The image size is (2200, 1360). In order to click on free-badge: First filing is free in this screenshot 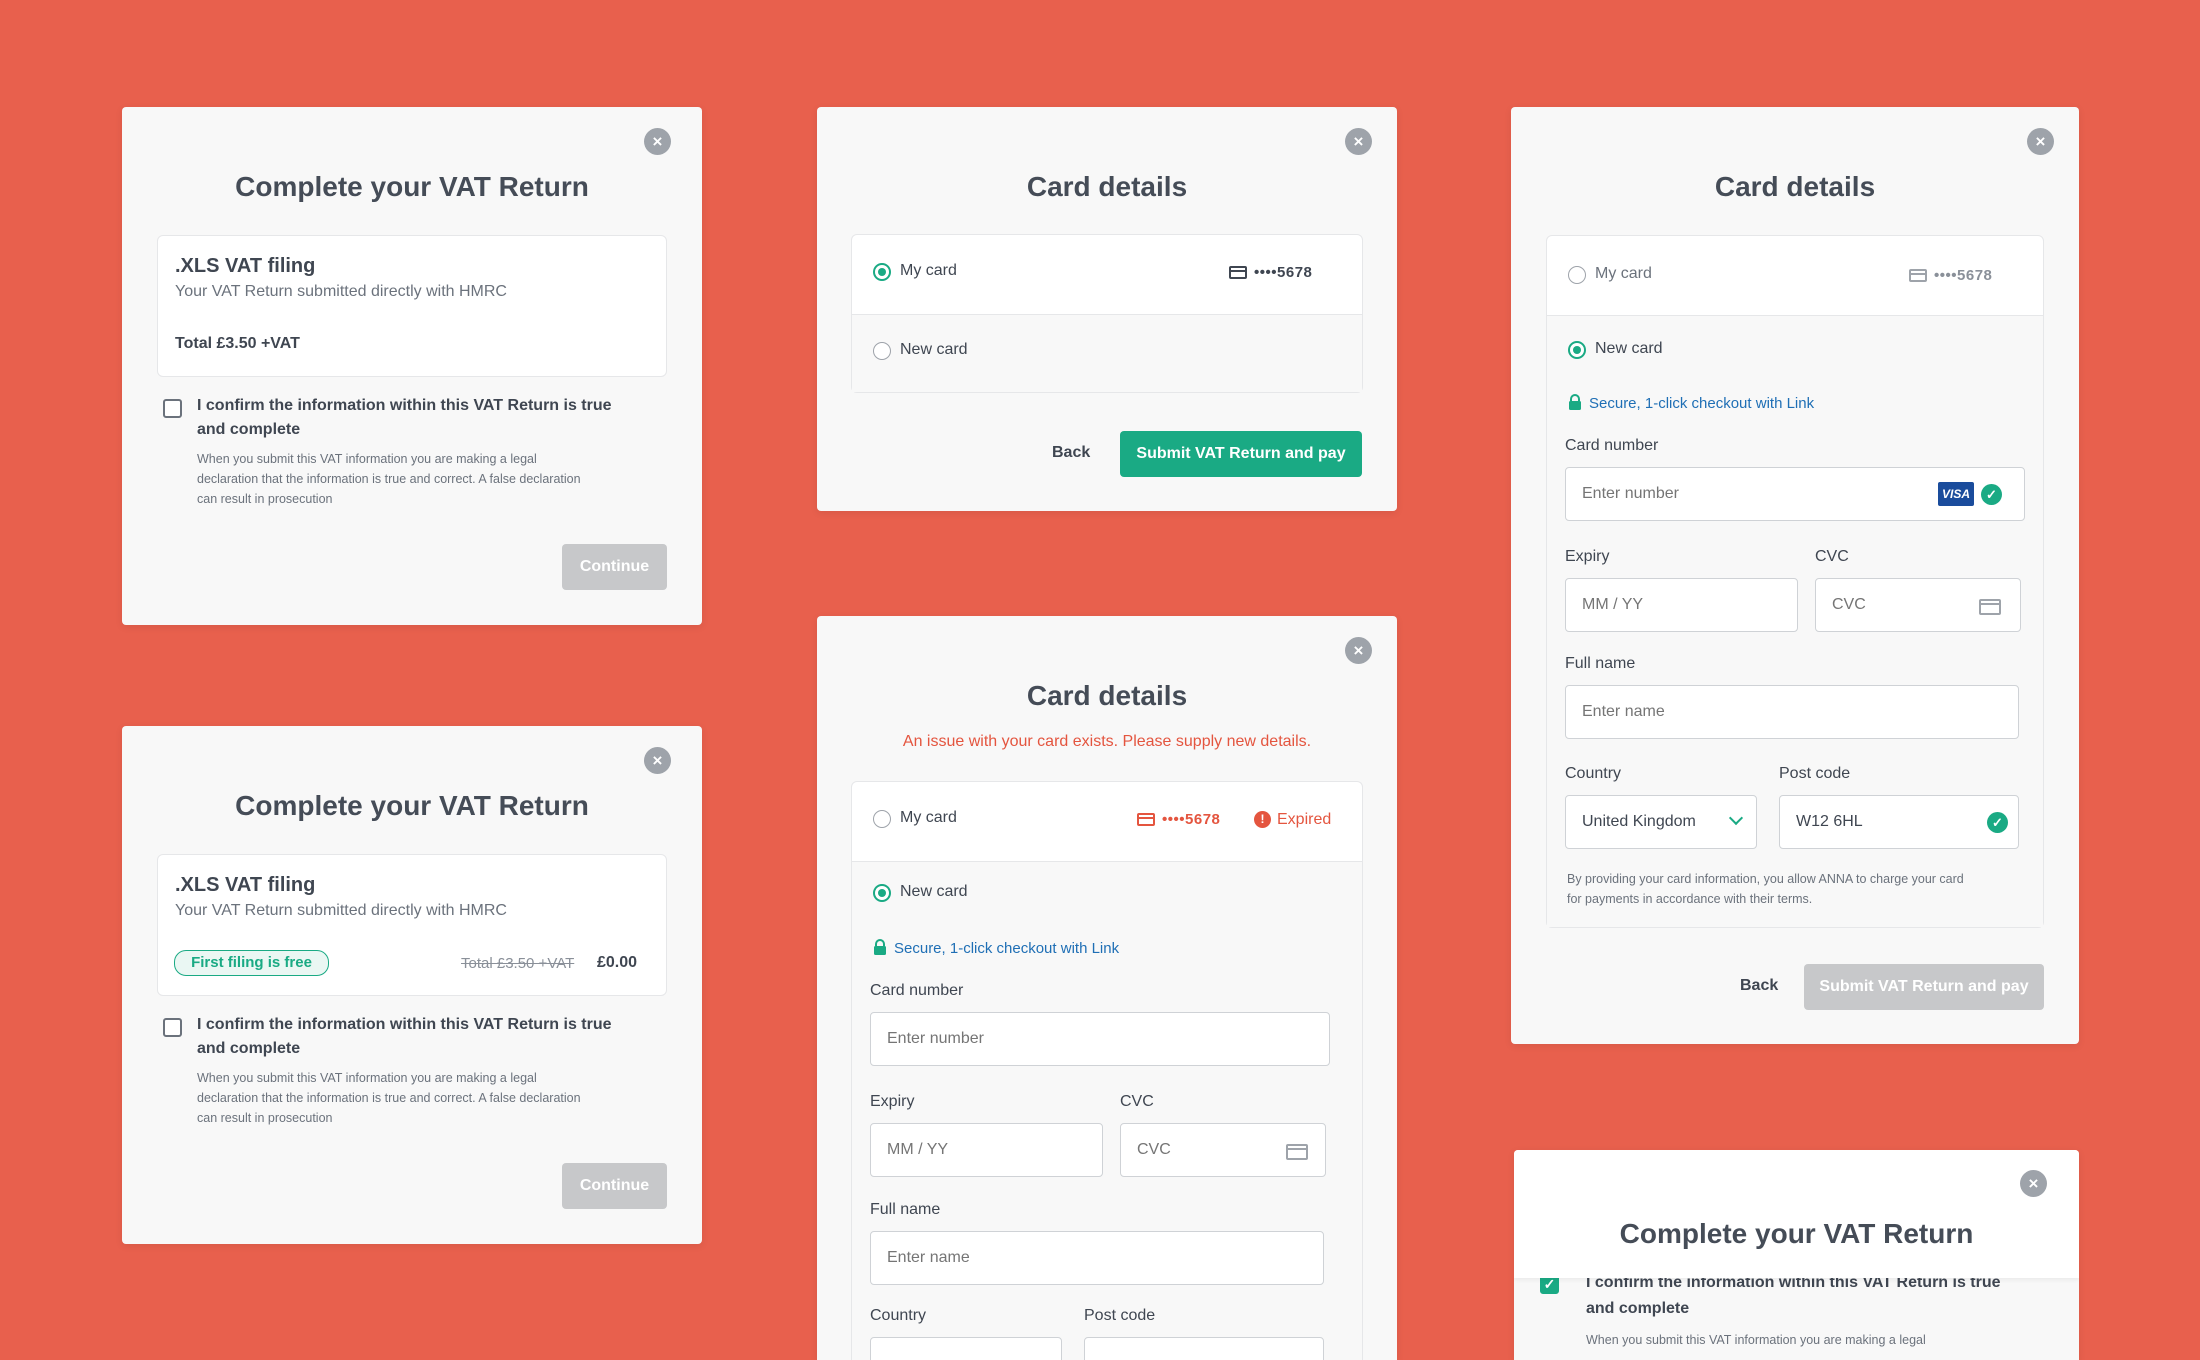, I will do `click(251, 963)`.